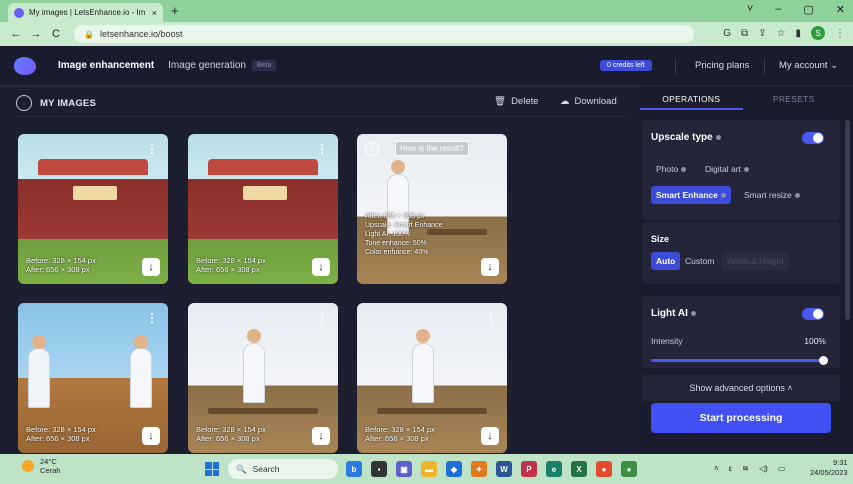 This screenshot has height=484, width=853. What do you see at coordinates (629, 469) in the screenshot?
I see `chrome-profile-icon: ●` at bounding box center [629, 469].